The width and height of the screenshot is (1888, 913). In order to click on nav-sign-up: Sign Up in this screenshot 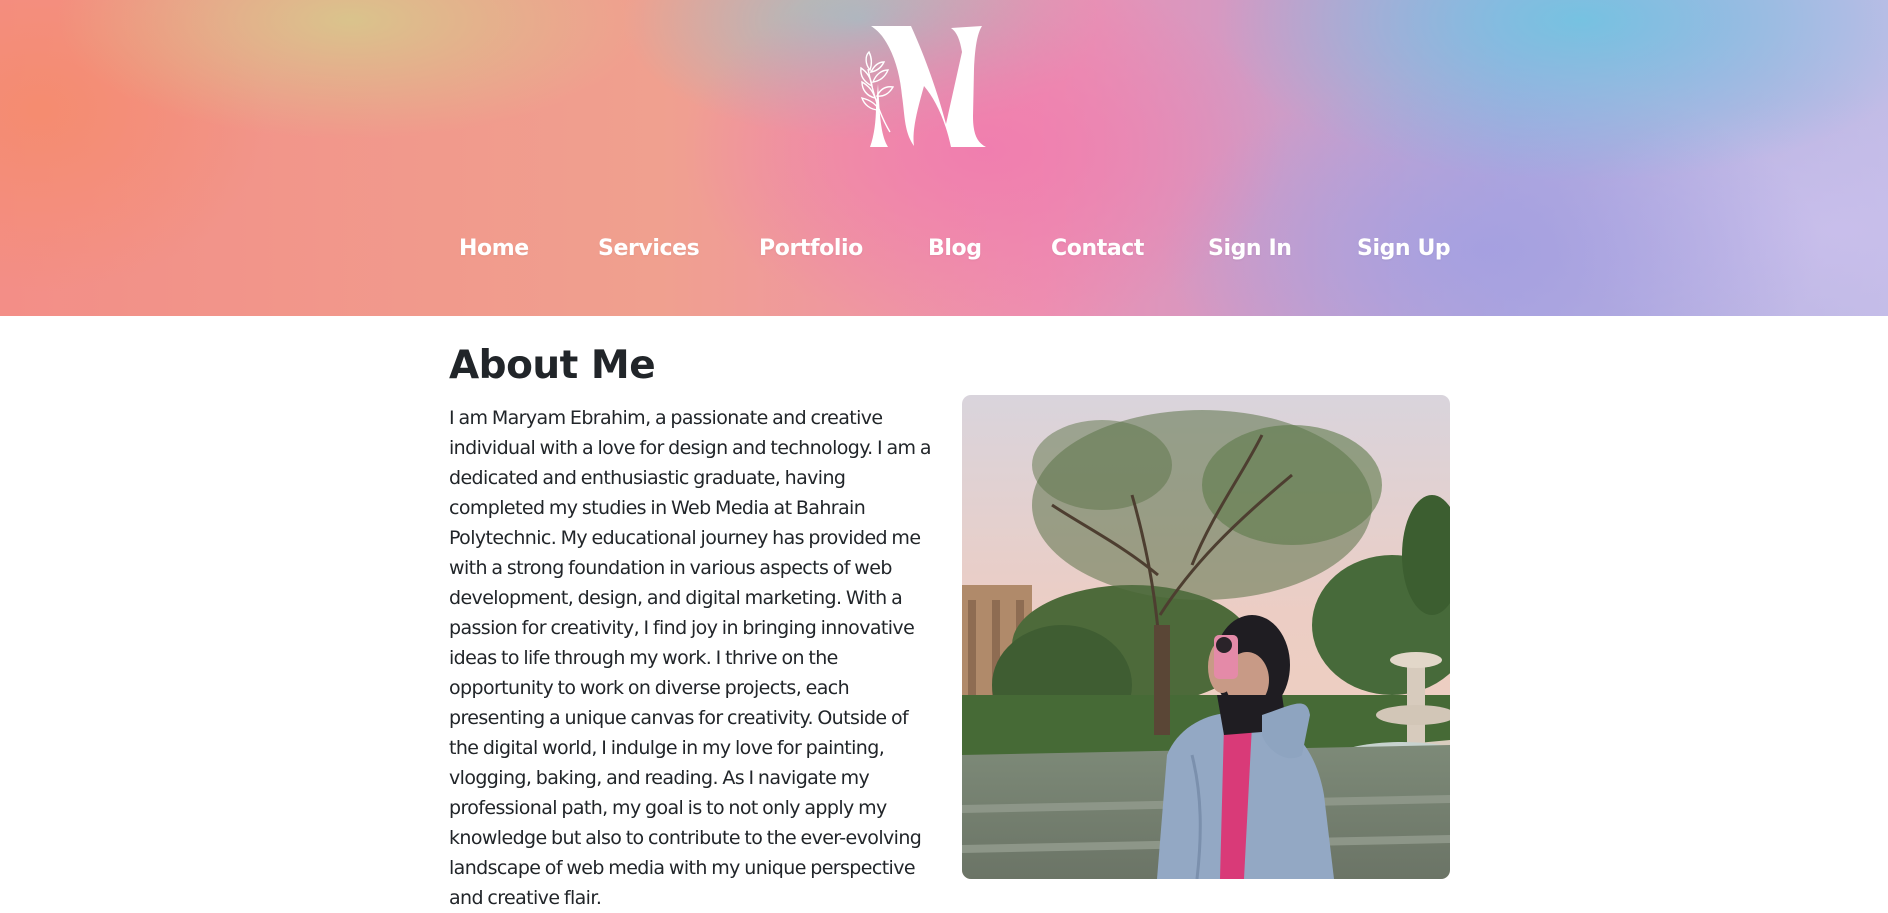, I will do `click(1404, 248)`.